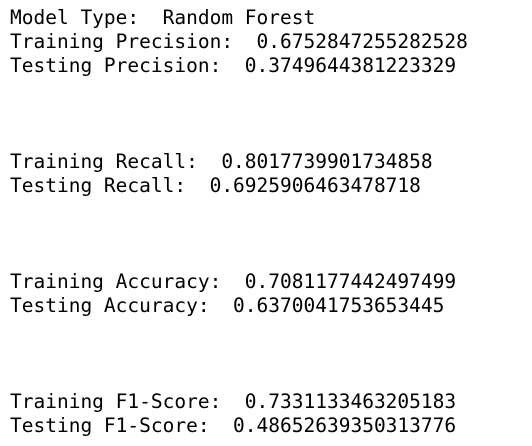 This screenshot has width=532, height=446. What do you see at coordinates (233, 65) in the screenshot?
I see `testing-precision-line: Testing Precision: 0.3749644381223329` at bounding box center [233, 65].